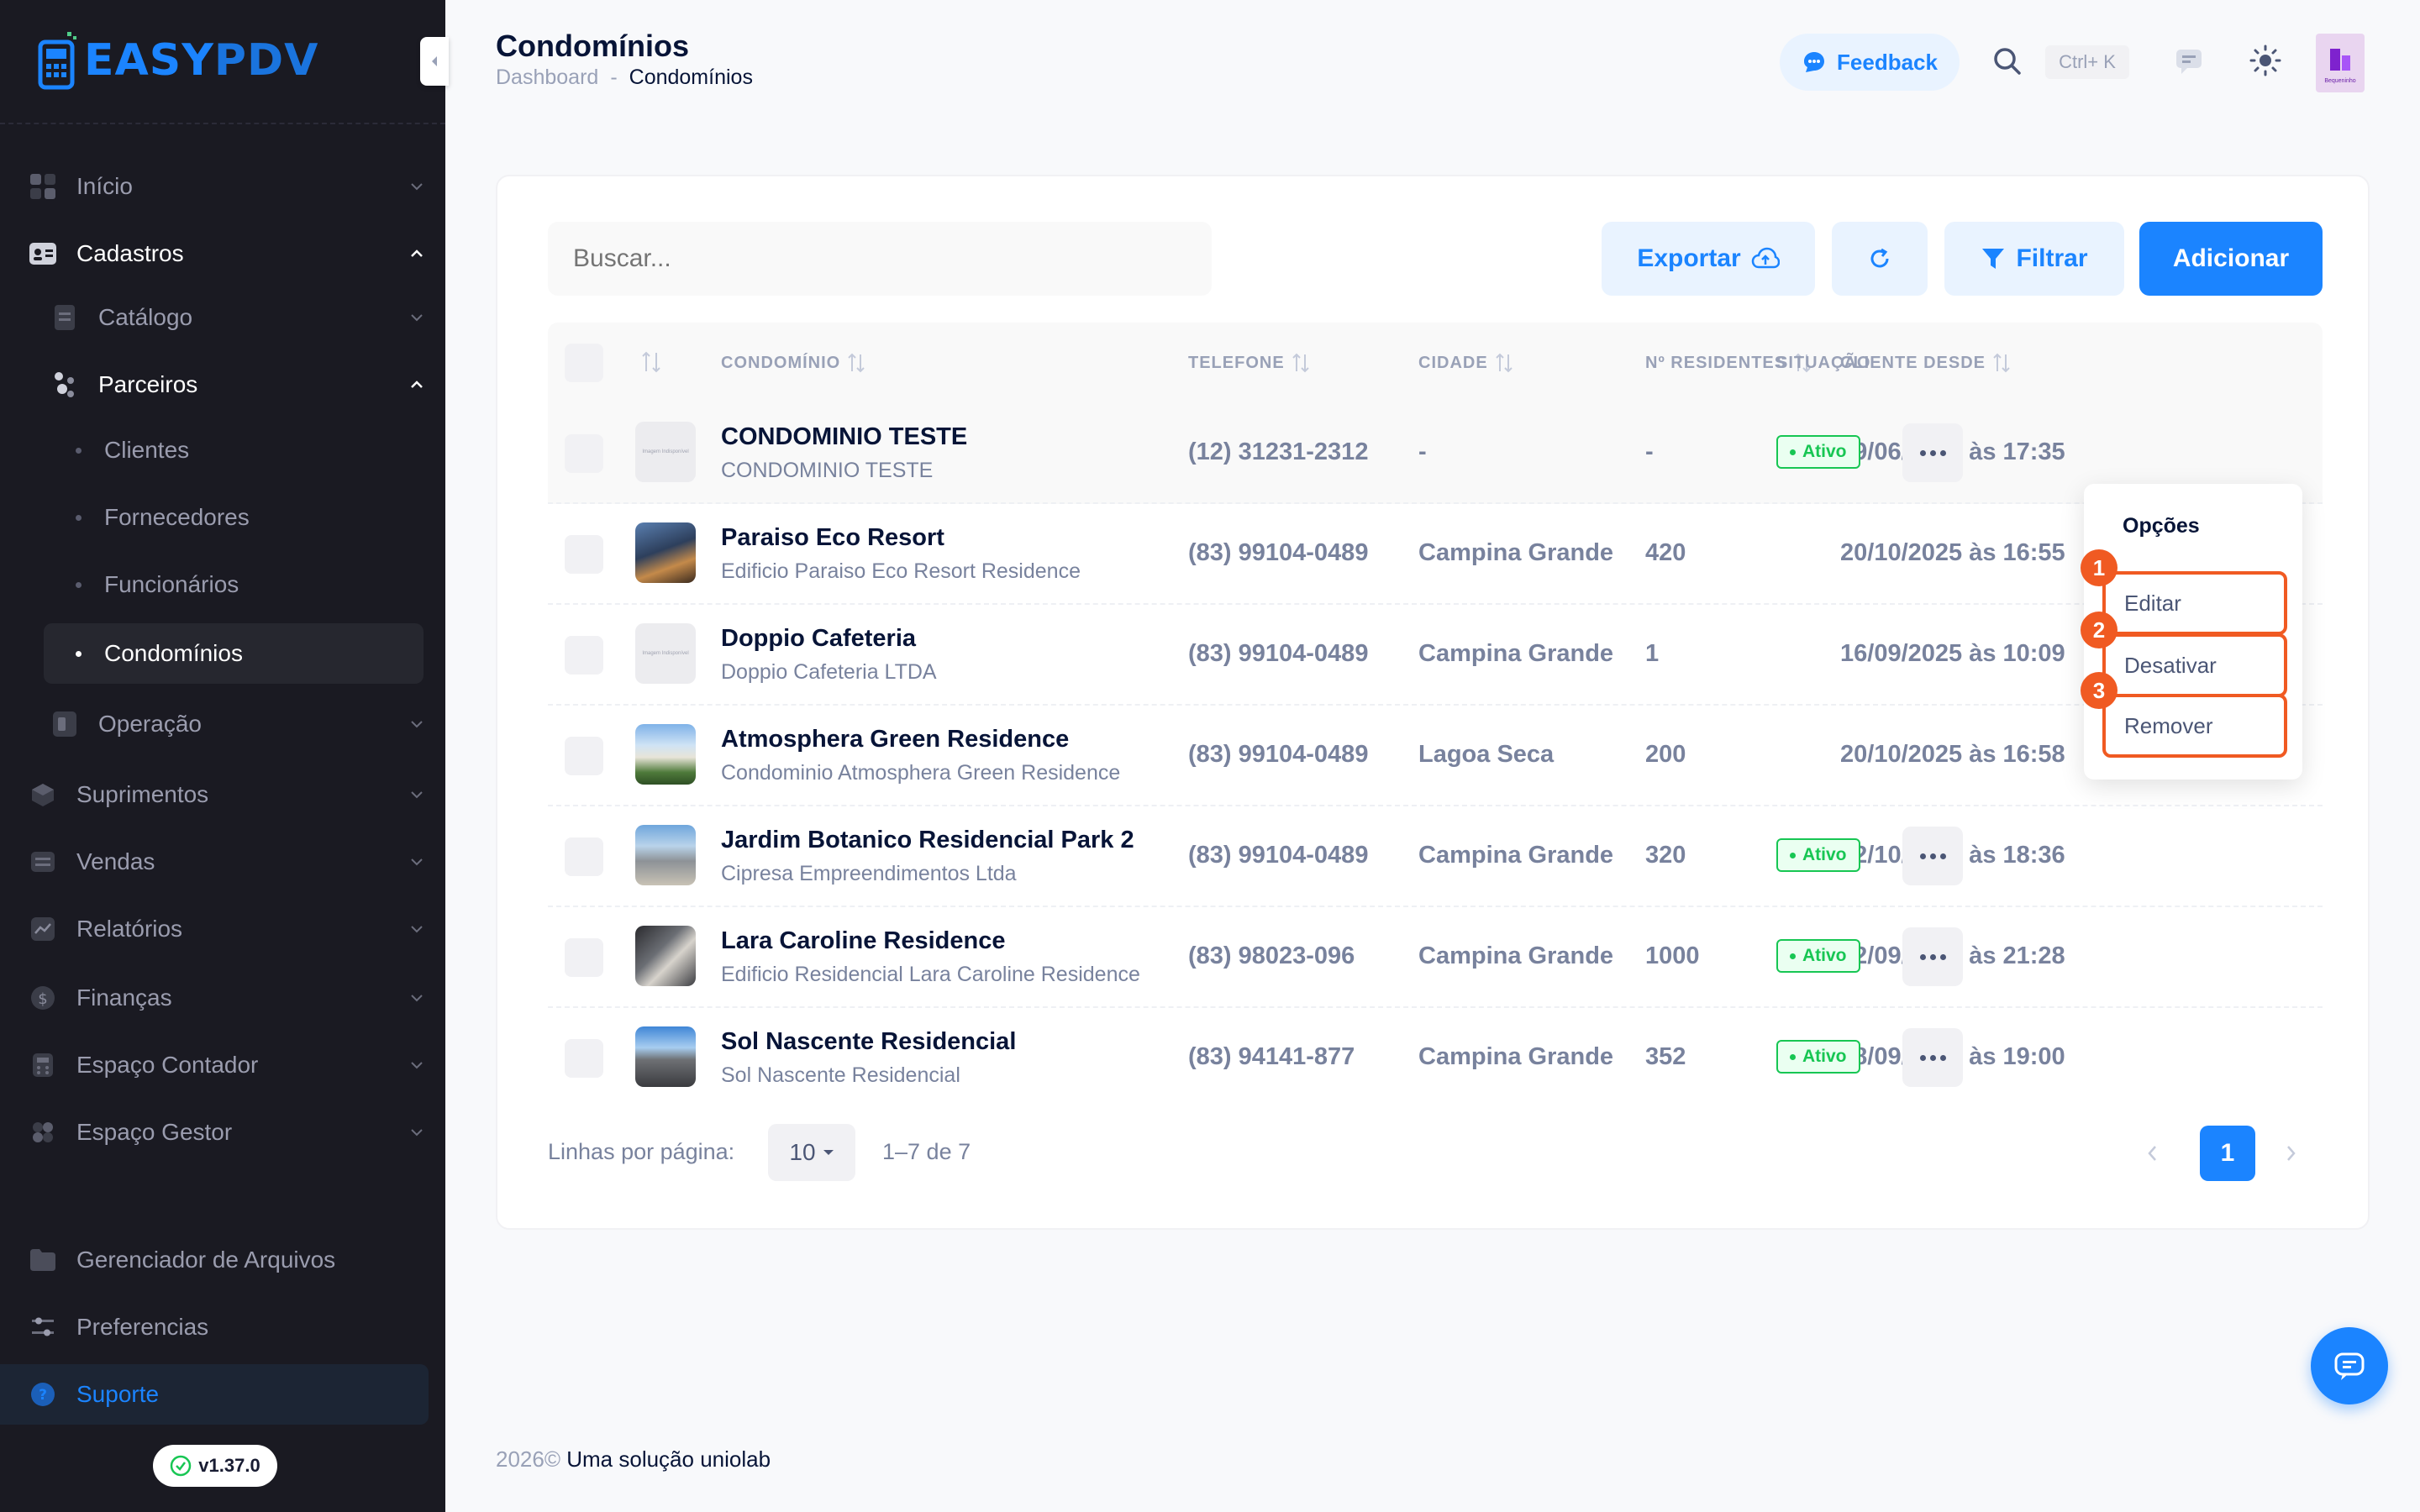  What do you see at coordinates (79, 584) in the screenshot?
I see `bullet` at bounding box center [79, 584].